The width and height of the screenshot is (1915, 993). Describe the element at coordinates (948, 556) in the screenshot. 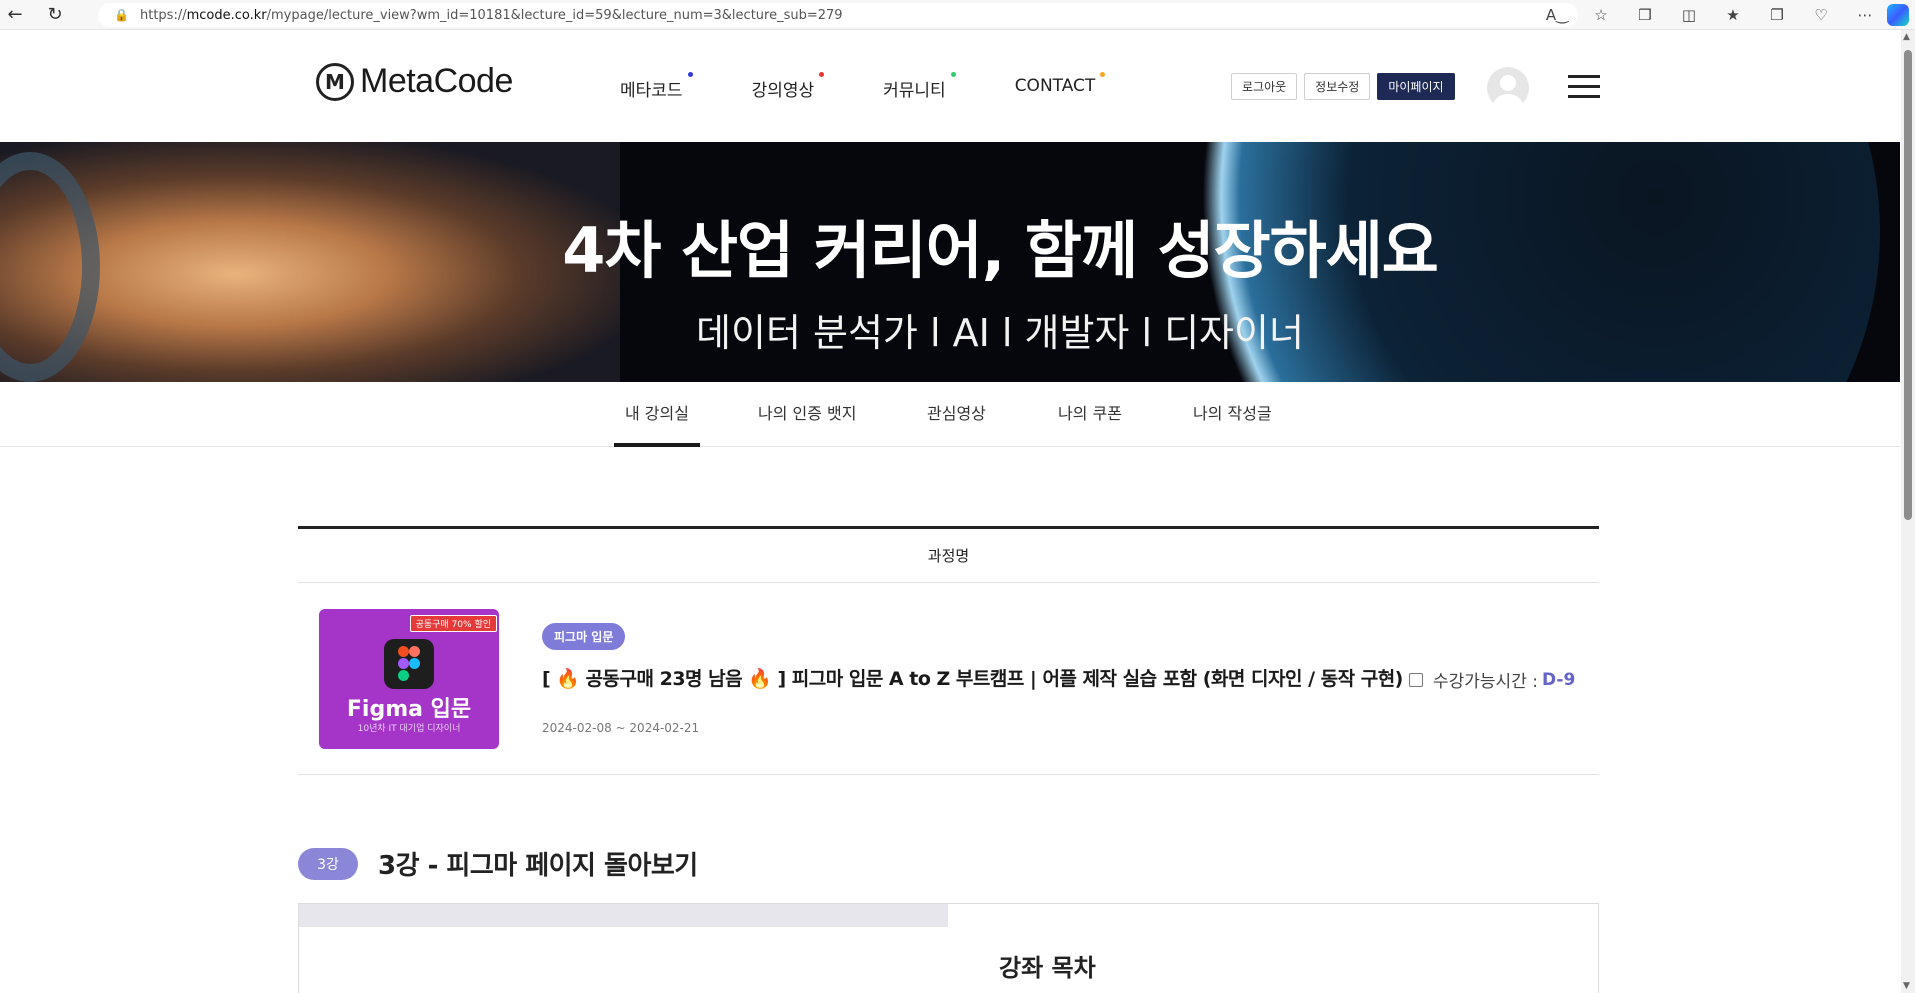

I see `column-header-course: 과정명` at that location.